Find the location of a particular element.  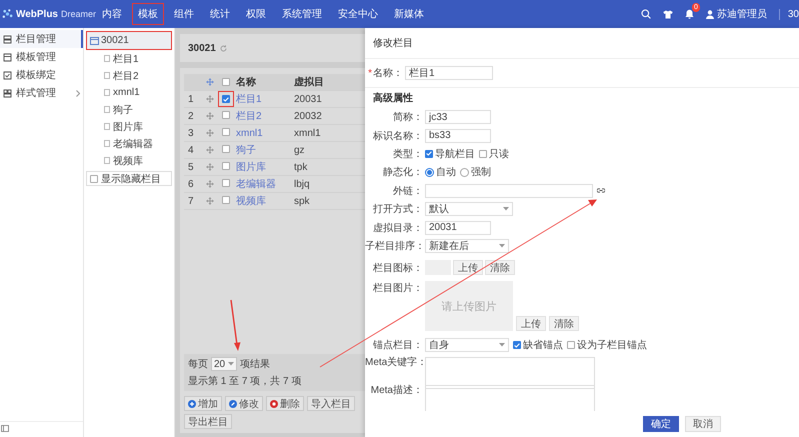

select-field: 默认 is located at coordinates (469, 209).